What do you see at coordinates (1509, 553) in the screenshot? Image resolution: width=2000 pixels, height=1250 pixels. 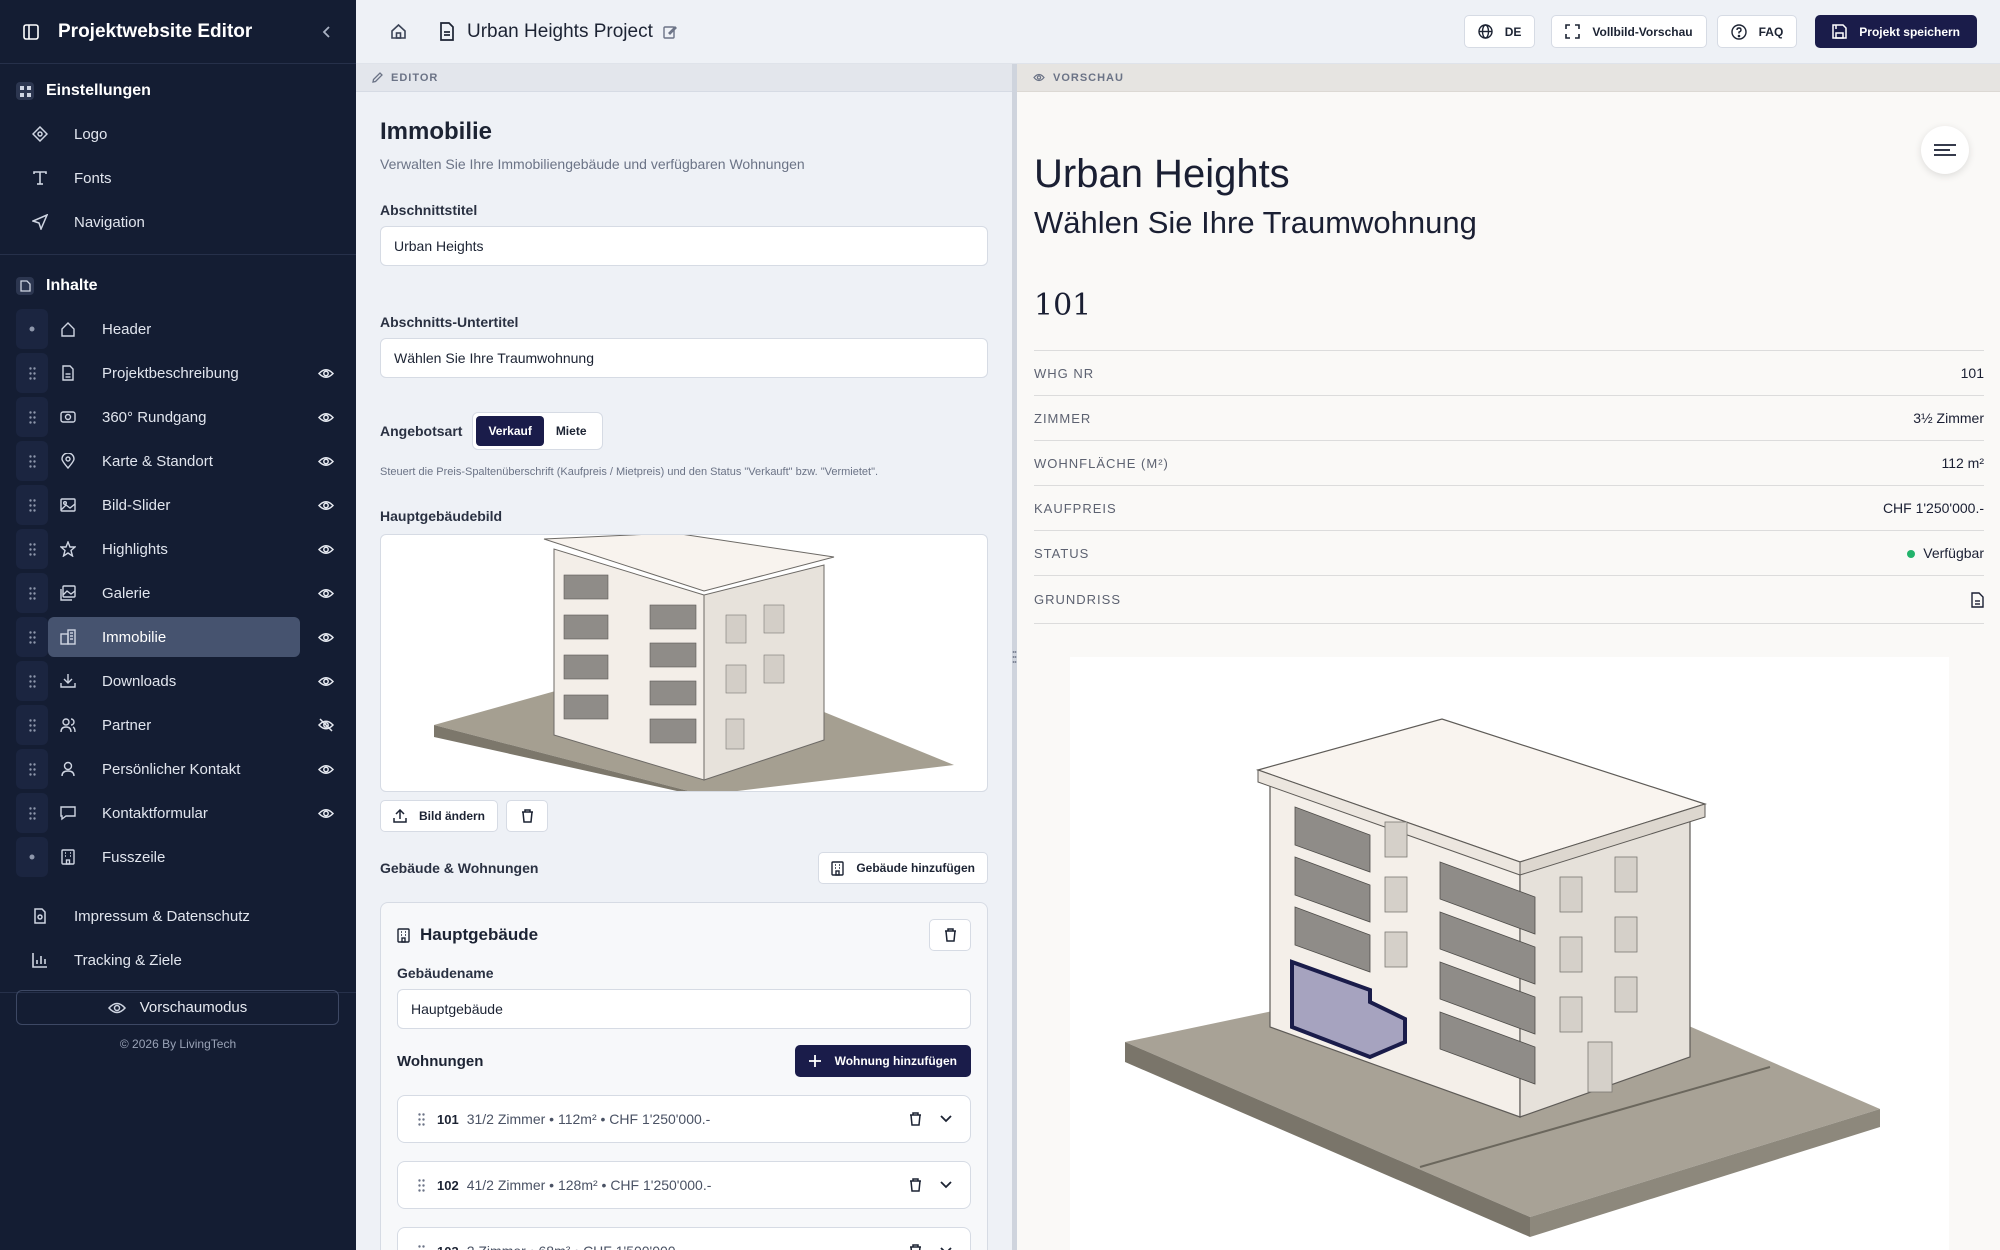 I see `detail-row: STATUS Verfügbar` at bounding box center [1509, 553].